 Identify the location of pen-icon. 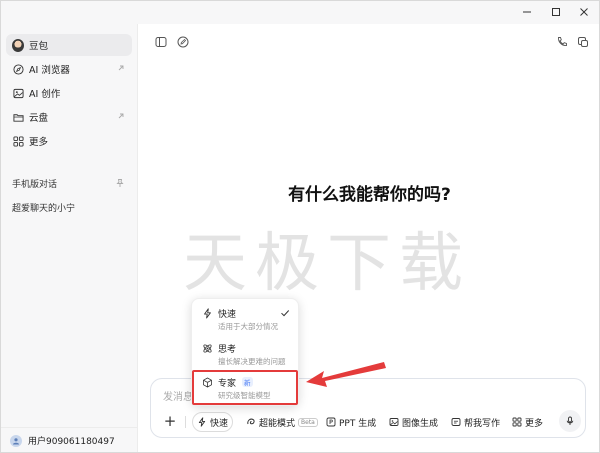
(456, 422).